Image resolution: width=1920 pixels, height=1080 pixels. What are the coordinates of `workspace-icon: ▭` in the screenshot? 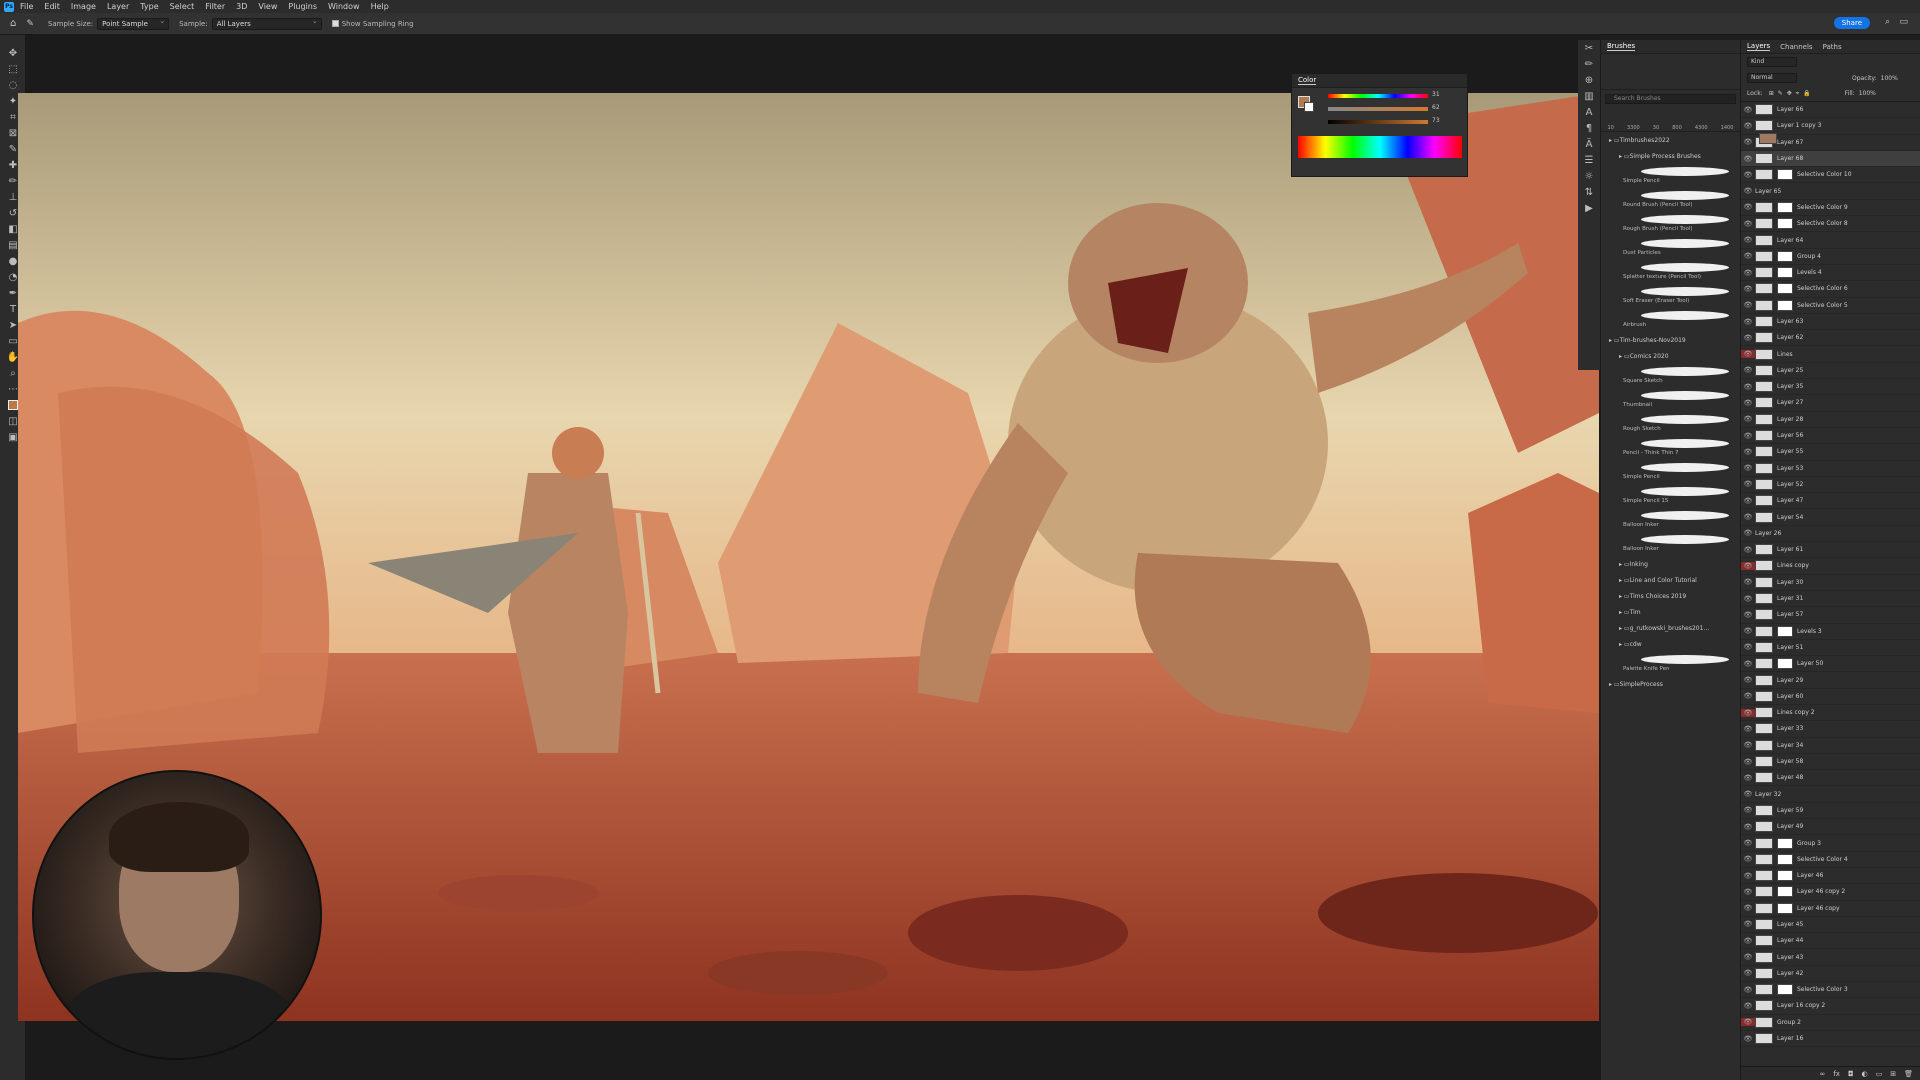 It's located at (1903, 22).